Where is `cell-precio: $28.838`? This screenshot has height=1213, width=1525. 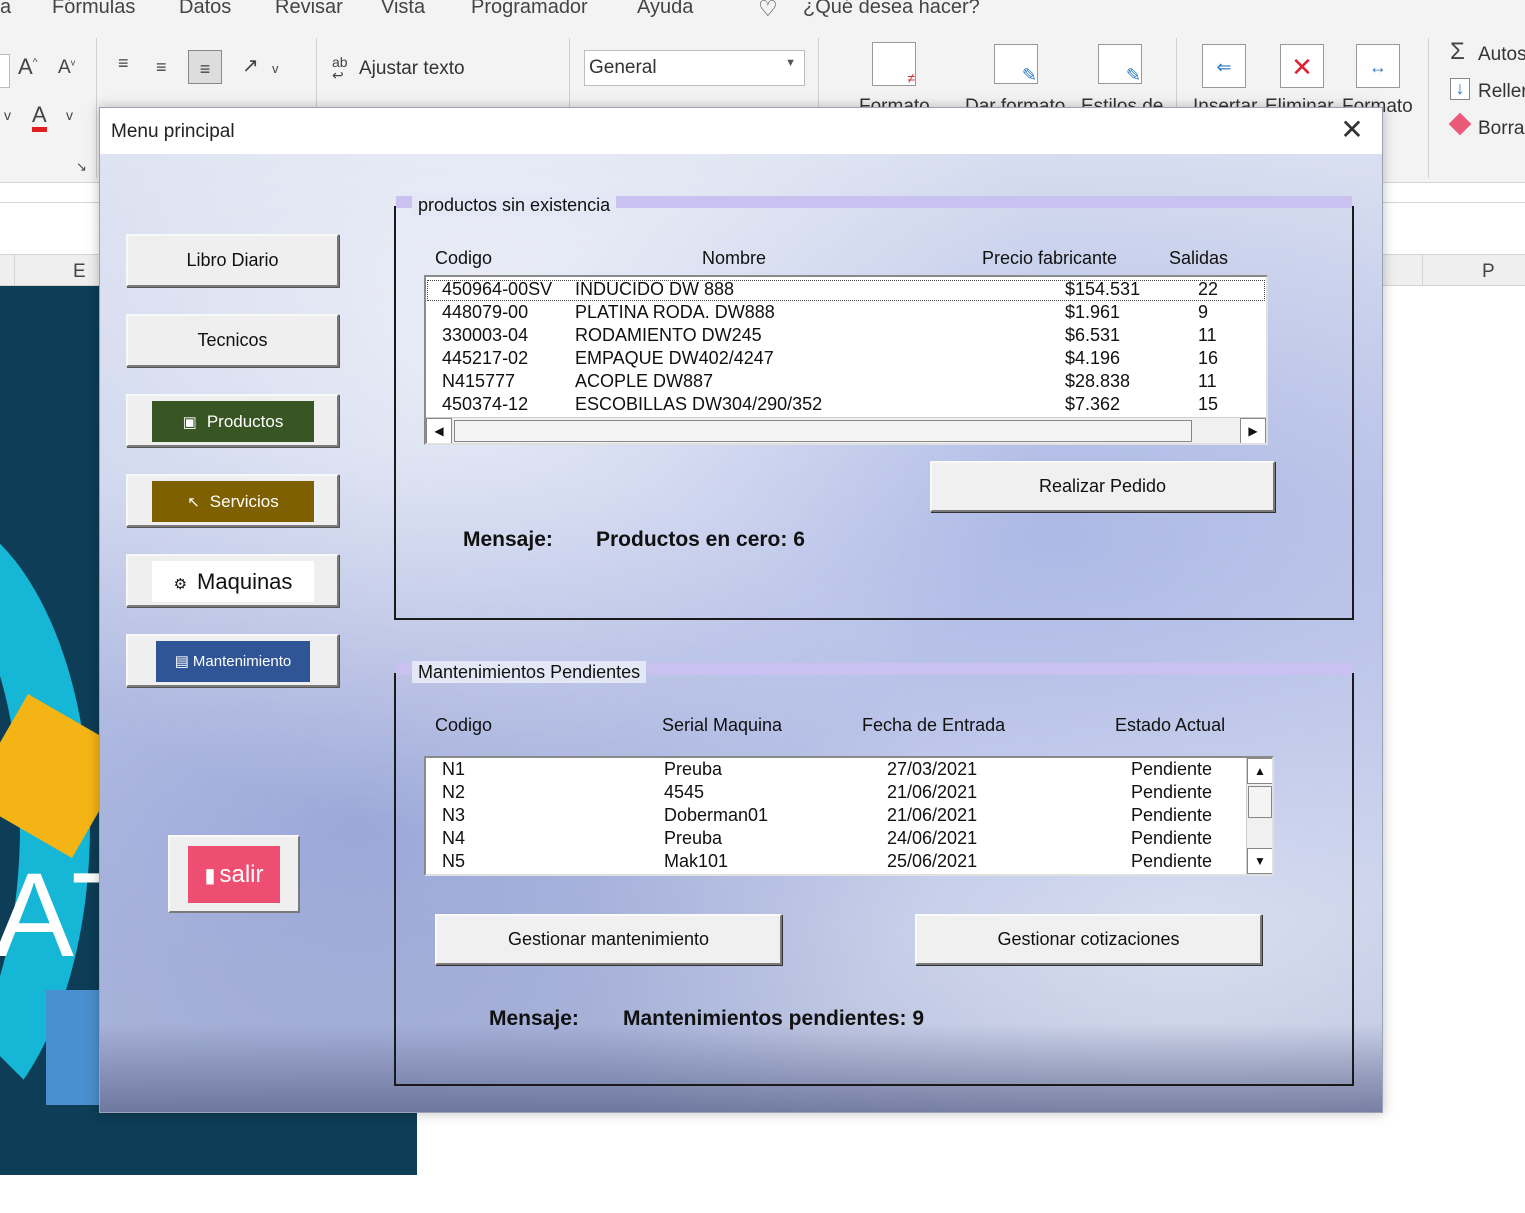 cell-precio: $28.838 is located at coordinates (1098, 381).